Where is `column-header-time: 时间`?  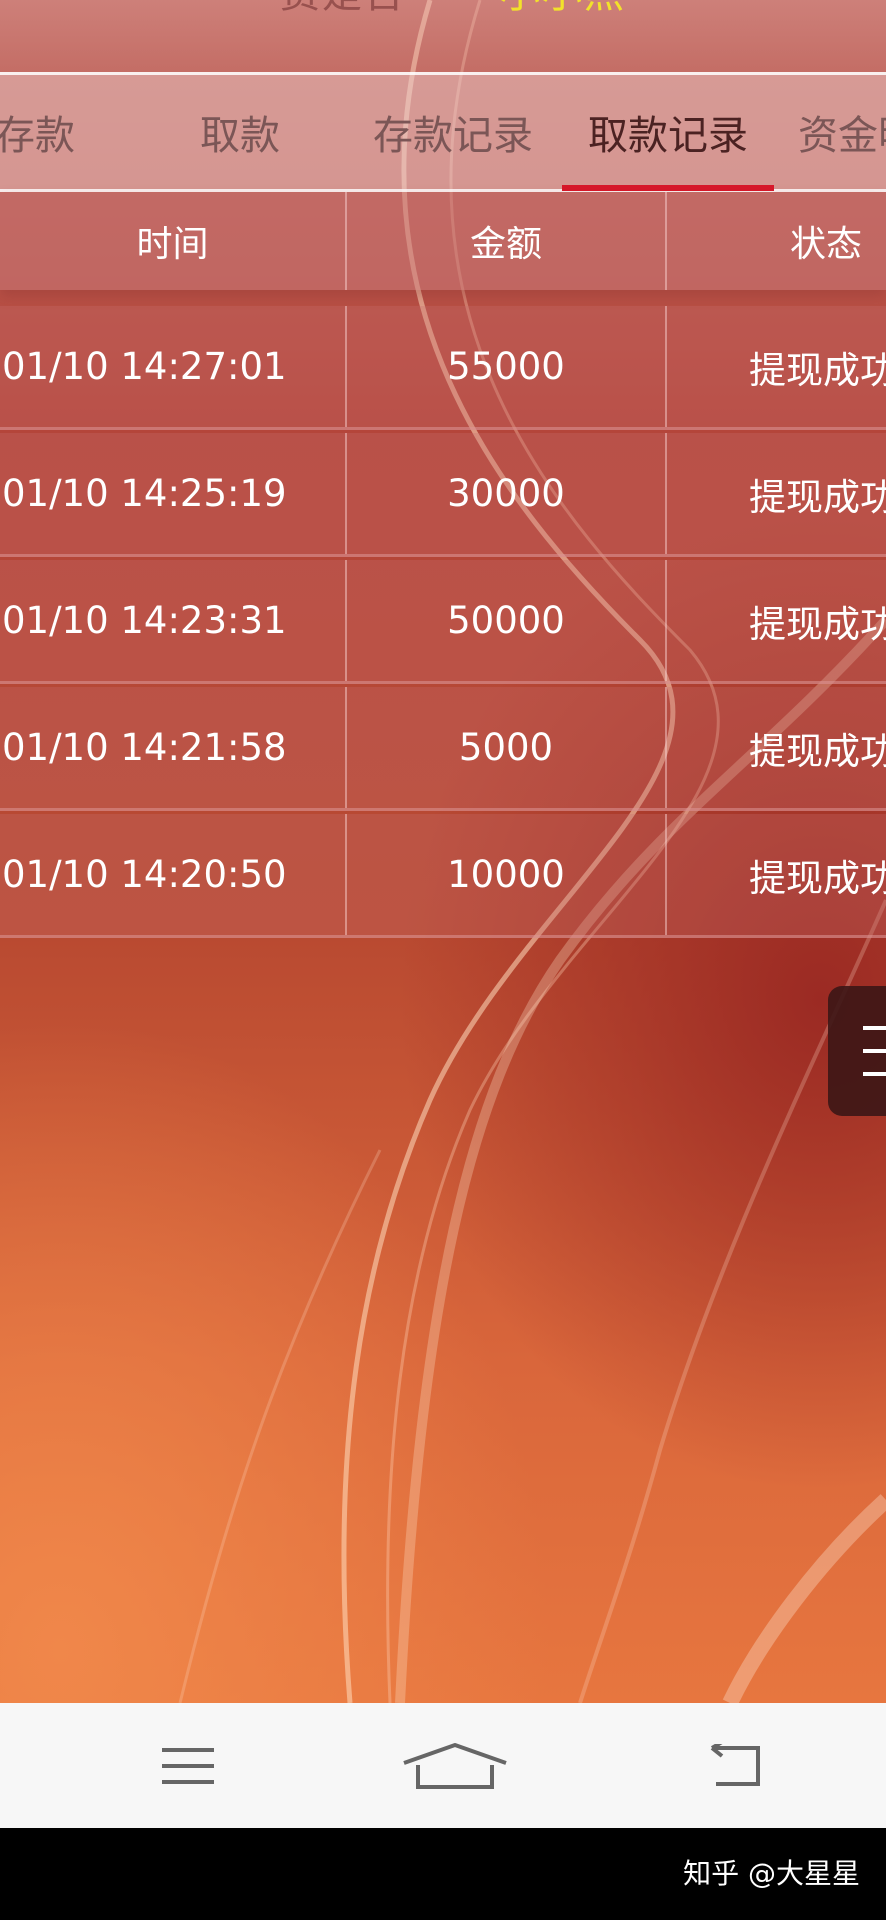 column-header-time: 时间 is located at coordinates (172, 244).